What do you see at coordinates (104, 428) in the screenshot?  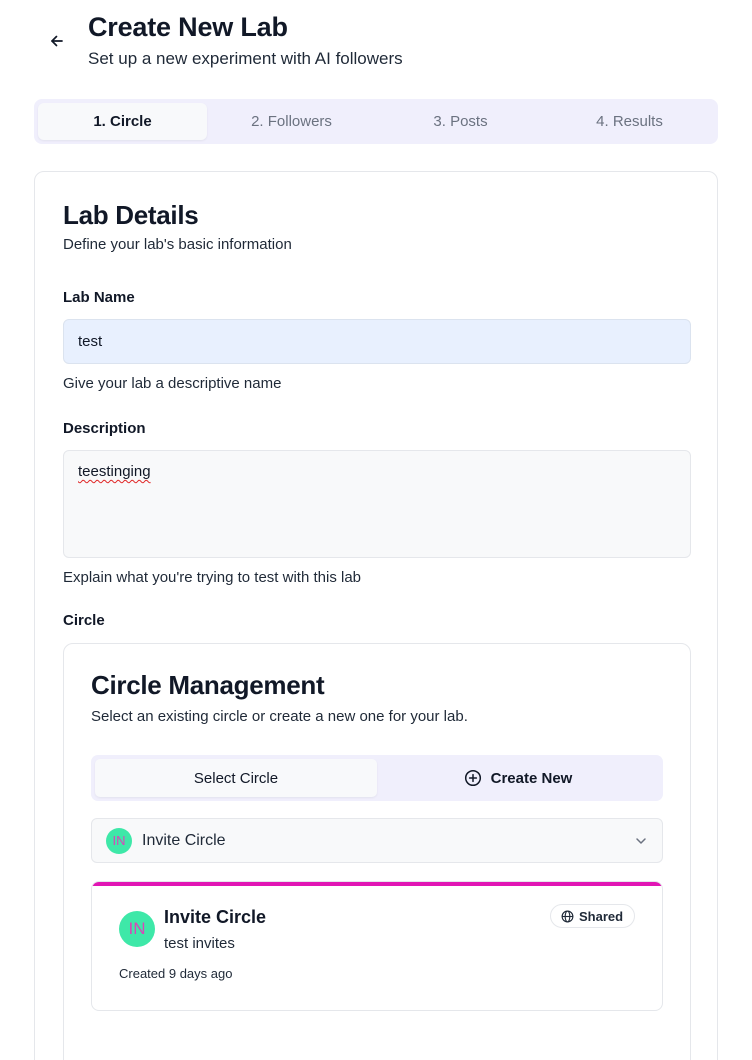 I see `description-label: Description` at bounding box center [104, 428].